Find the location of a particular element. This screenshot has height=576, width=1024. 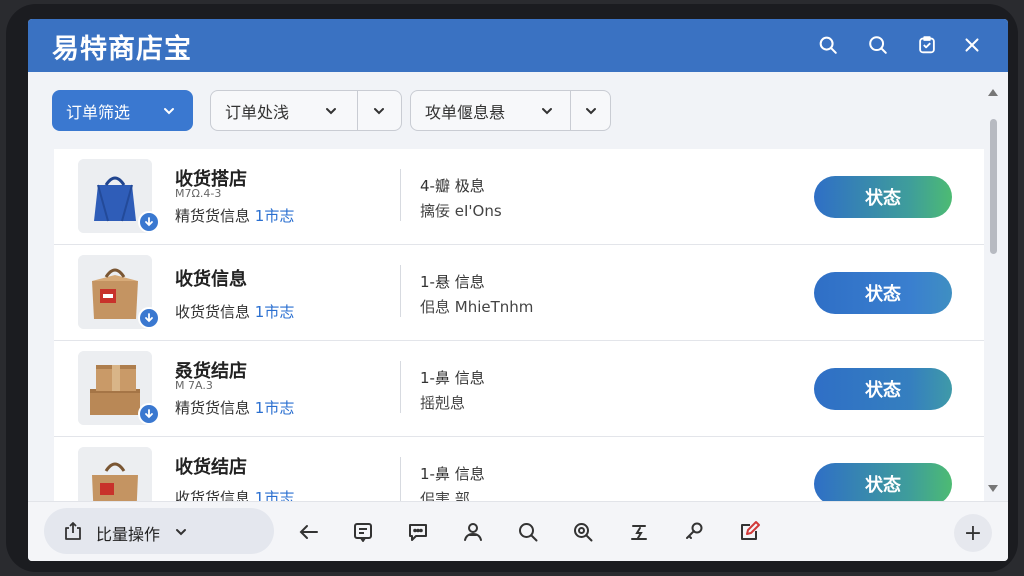

title-bar: 易特商店宝 is located at coordinates (518, 45).